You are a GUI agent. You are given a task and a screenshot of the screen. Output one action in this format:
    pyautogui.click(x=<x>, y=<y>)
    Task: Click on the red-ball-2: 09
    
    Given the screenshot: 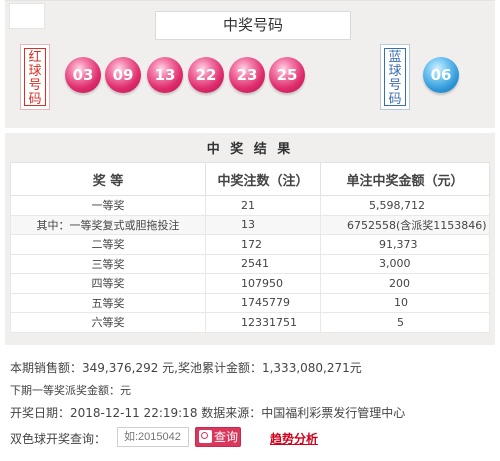 What is the action you would take?
    pyautogui.click(x=123, y=75)
    